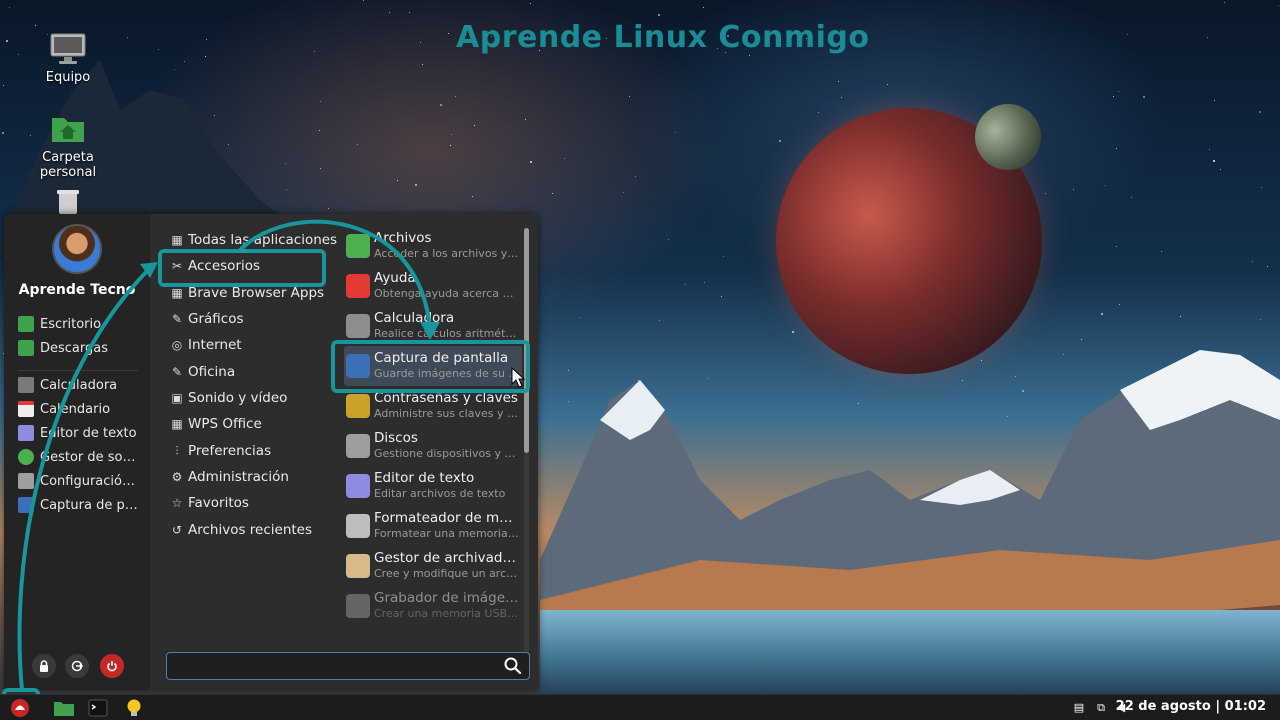  I want to click on favorite-calendario: Calendario, so click(64, 409).